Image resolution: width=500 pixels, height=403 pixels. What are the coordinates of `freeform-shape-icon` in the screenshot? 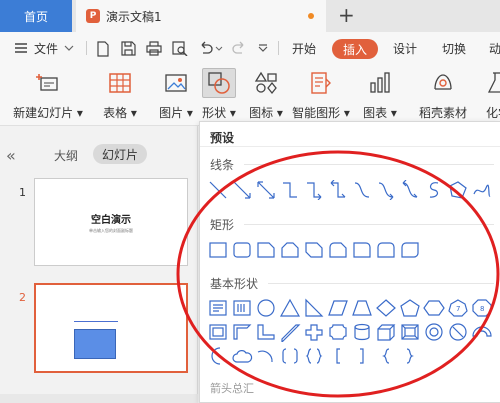 It's located at (458, 190).